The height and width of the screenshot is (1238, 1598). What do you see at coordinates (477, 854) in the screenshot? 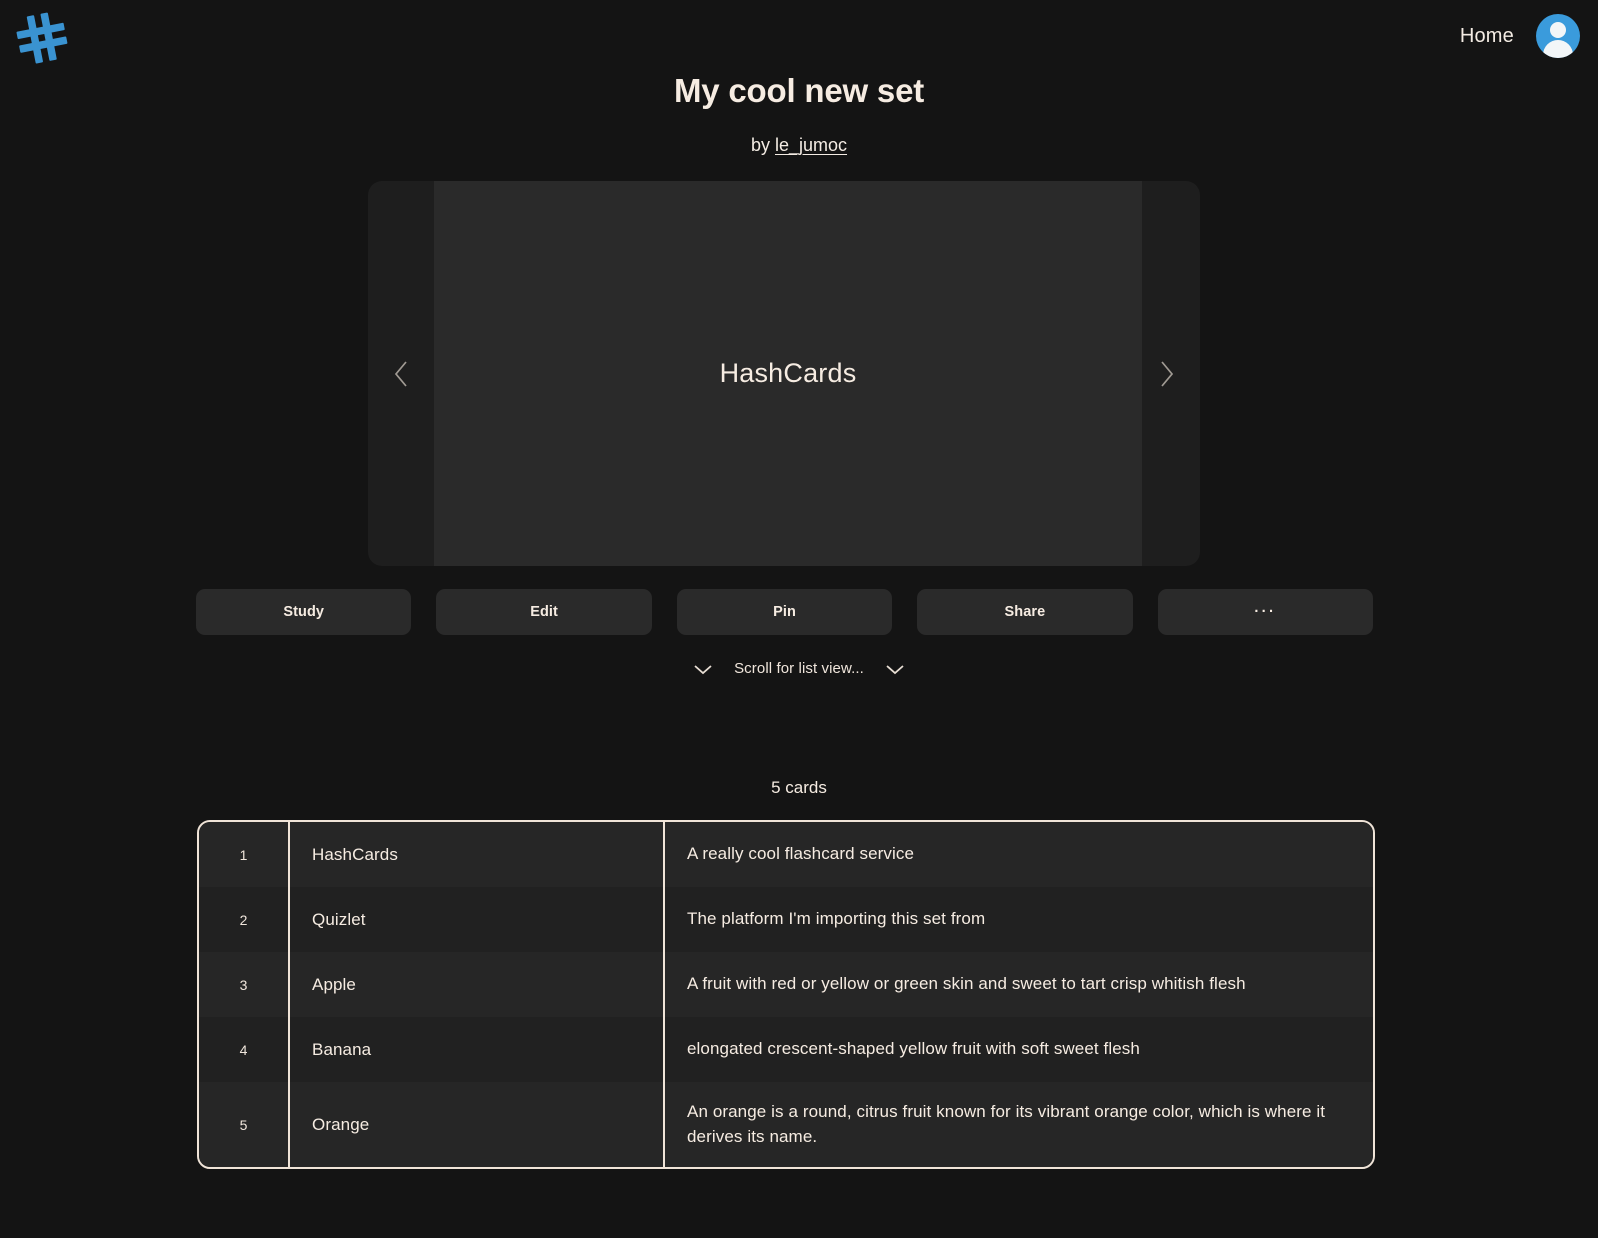
I see `row-term: HashCards` at bounding box center [477, 854].